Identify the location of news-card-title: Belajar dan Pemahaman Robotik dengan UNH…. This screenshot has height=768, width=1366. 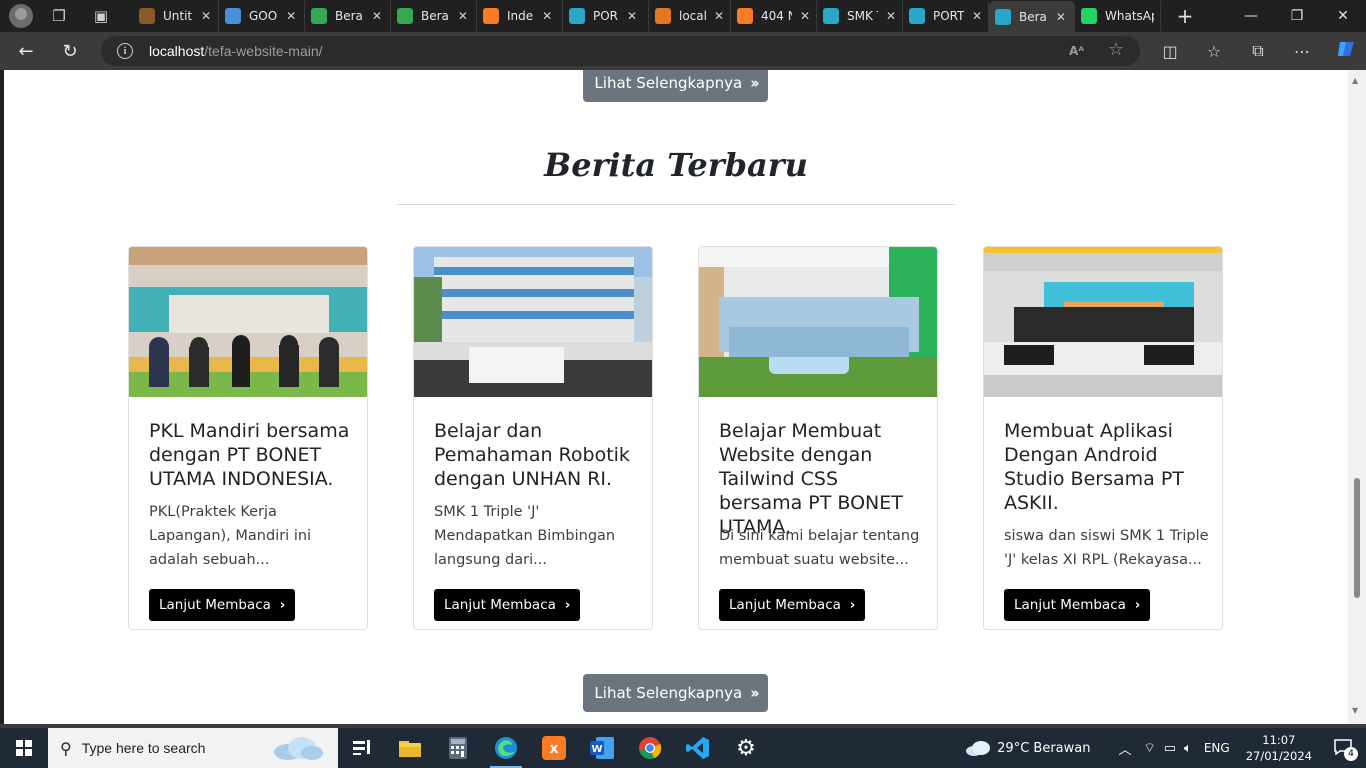
(536, 455).